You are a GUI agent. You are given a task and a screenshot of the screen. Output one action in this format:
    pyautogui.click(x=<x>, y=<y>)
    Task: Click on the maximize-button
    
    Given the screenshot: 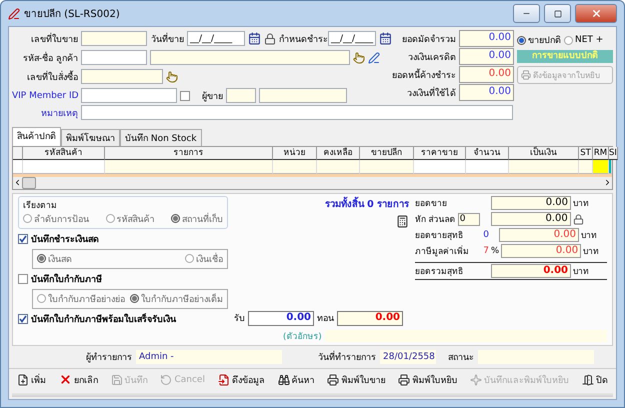 What is the action you would take?
    pyautogui.click(x=557, y=13)
    